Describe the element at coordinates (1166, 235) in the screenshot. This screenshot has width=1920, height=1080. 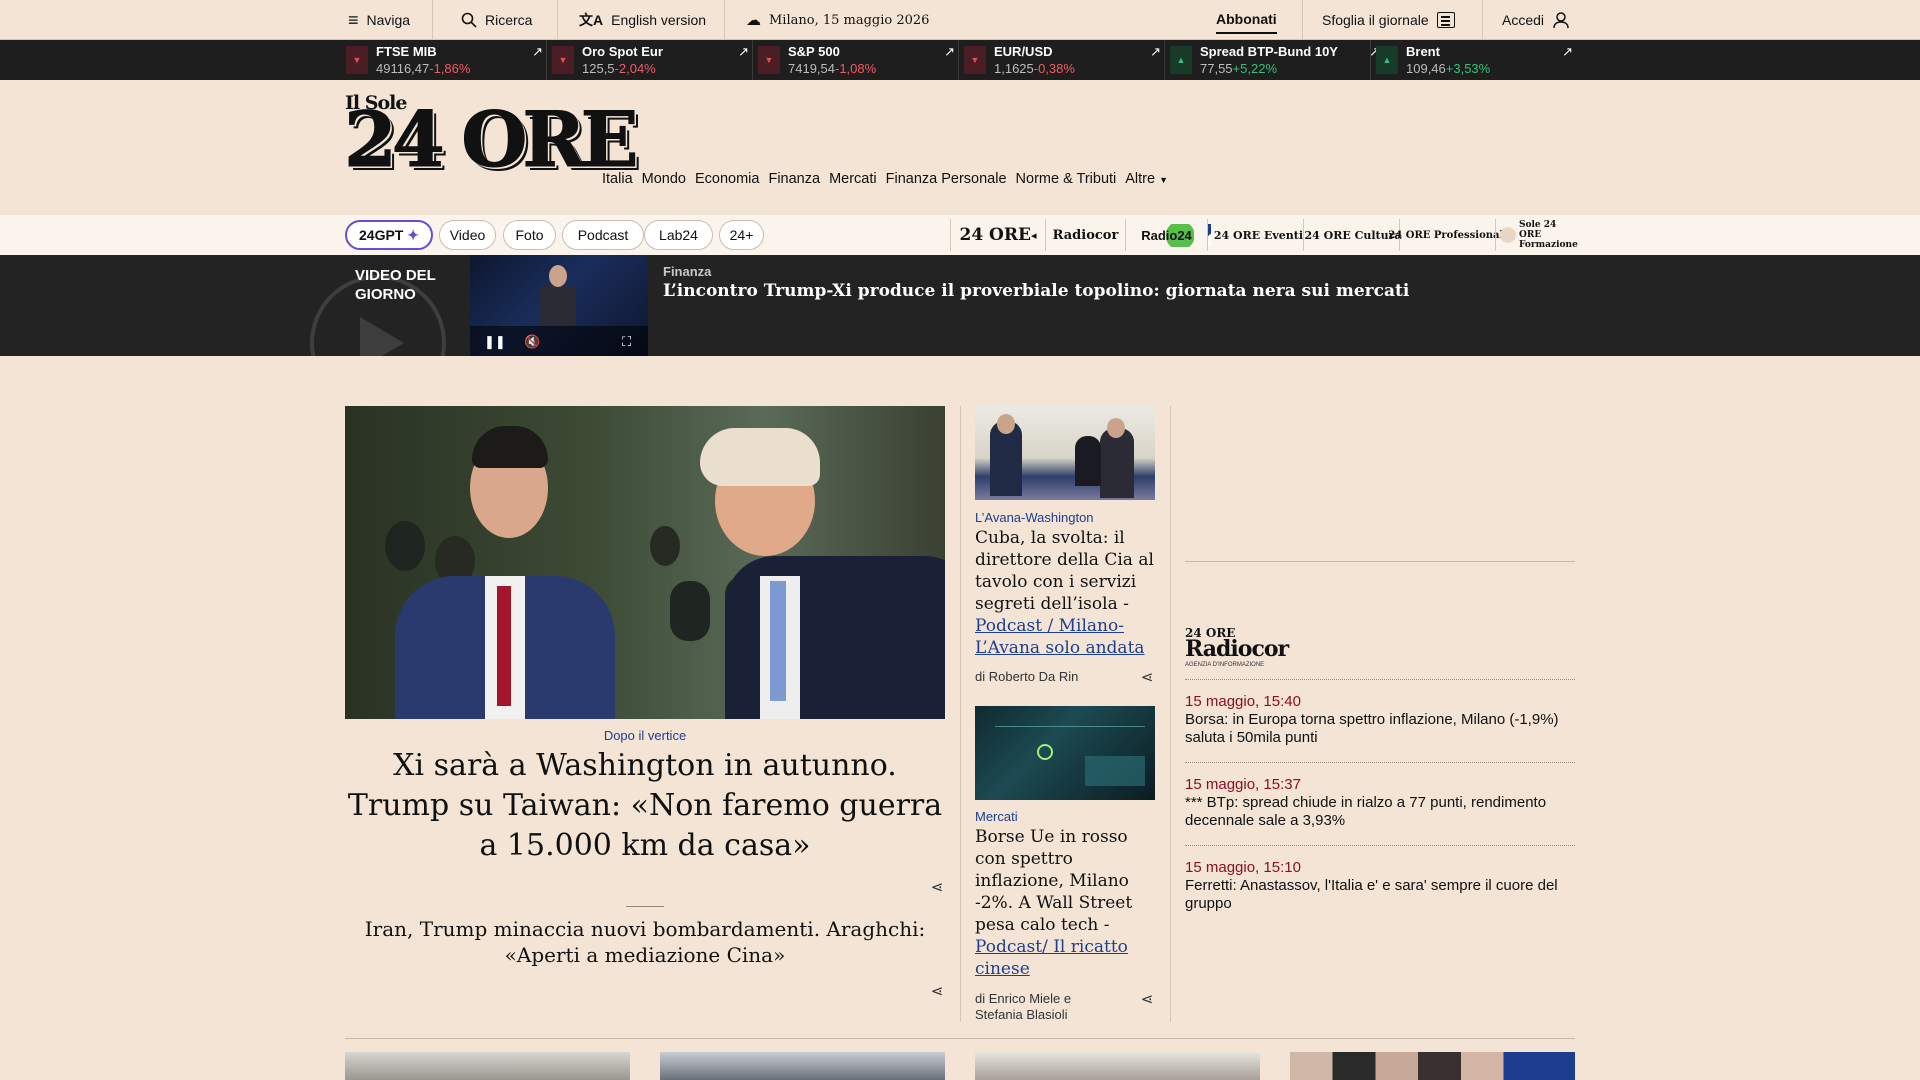
I see `brand-radio24: Radio24` at that location.